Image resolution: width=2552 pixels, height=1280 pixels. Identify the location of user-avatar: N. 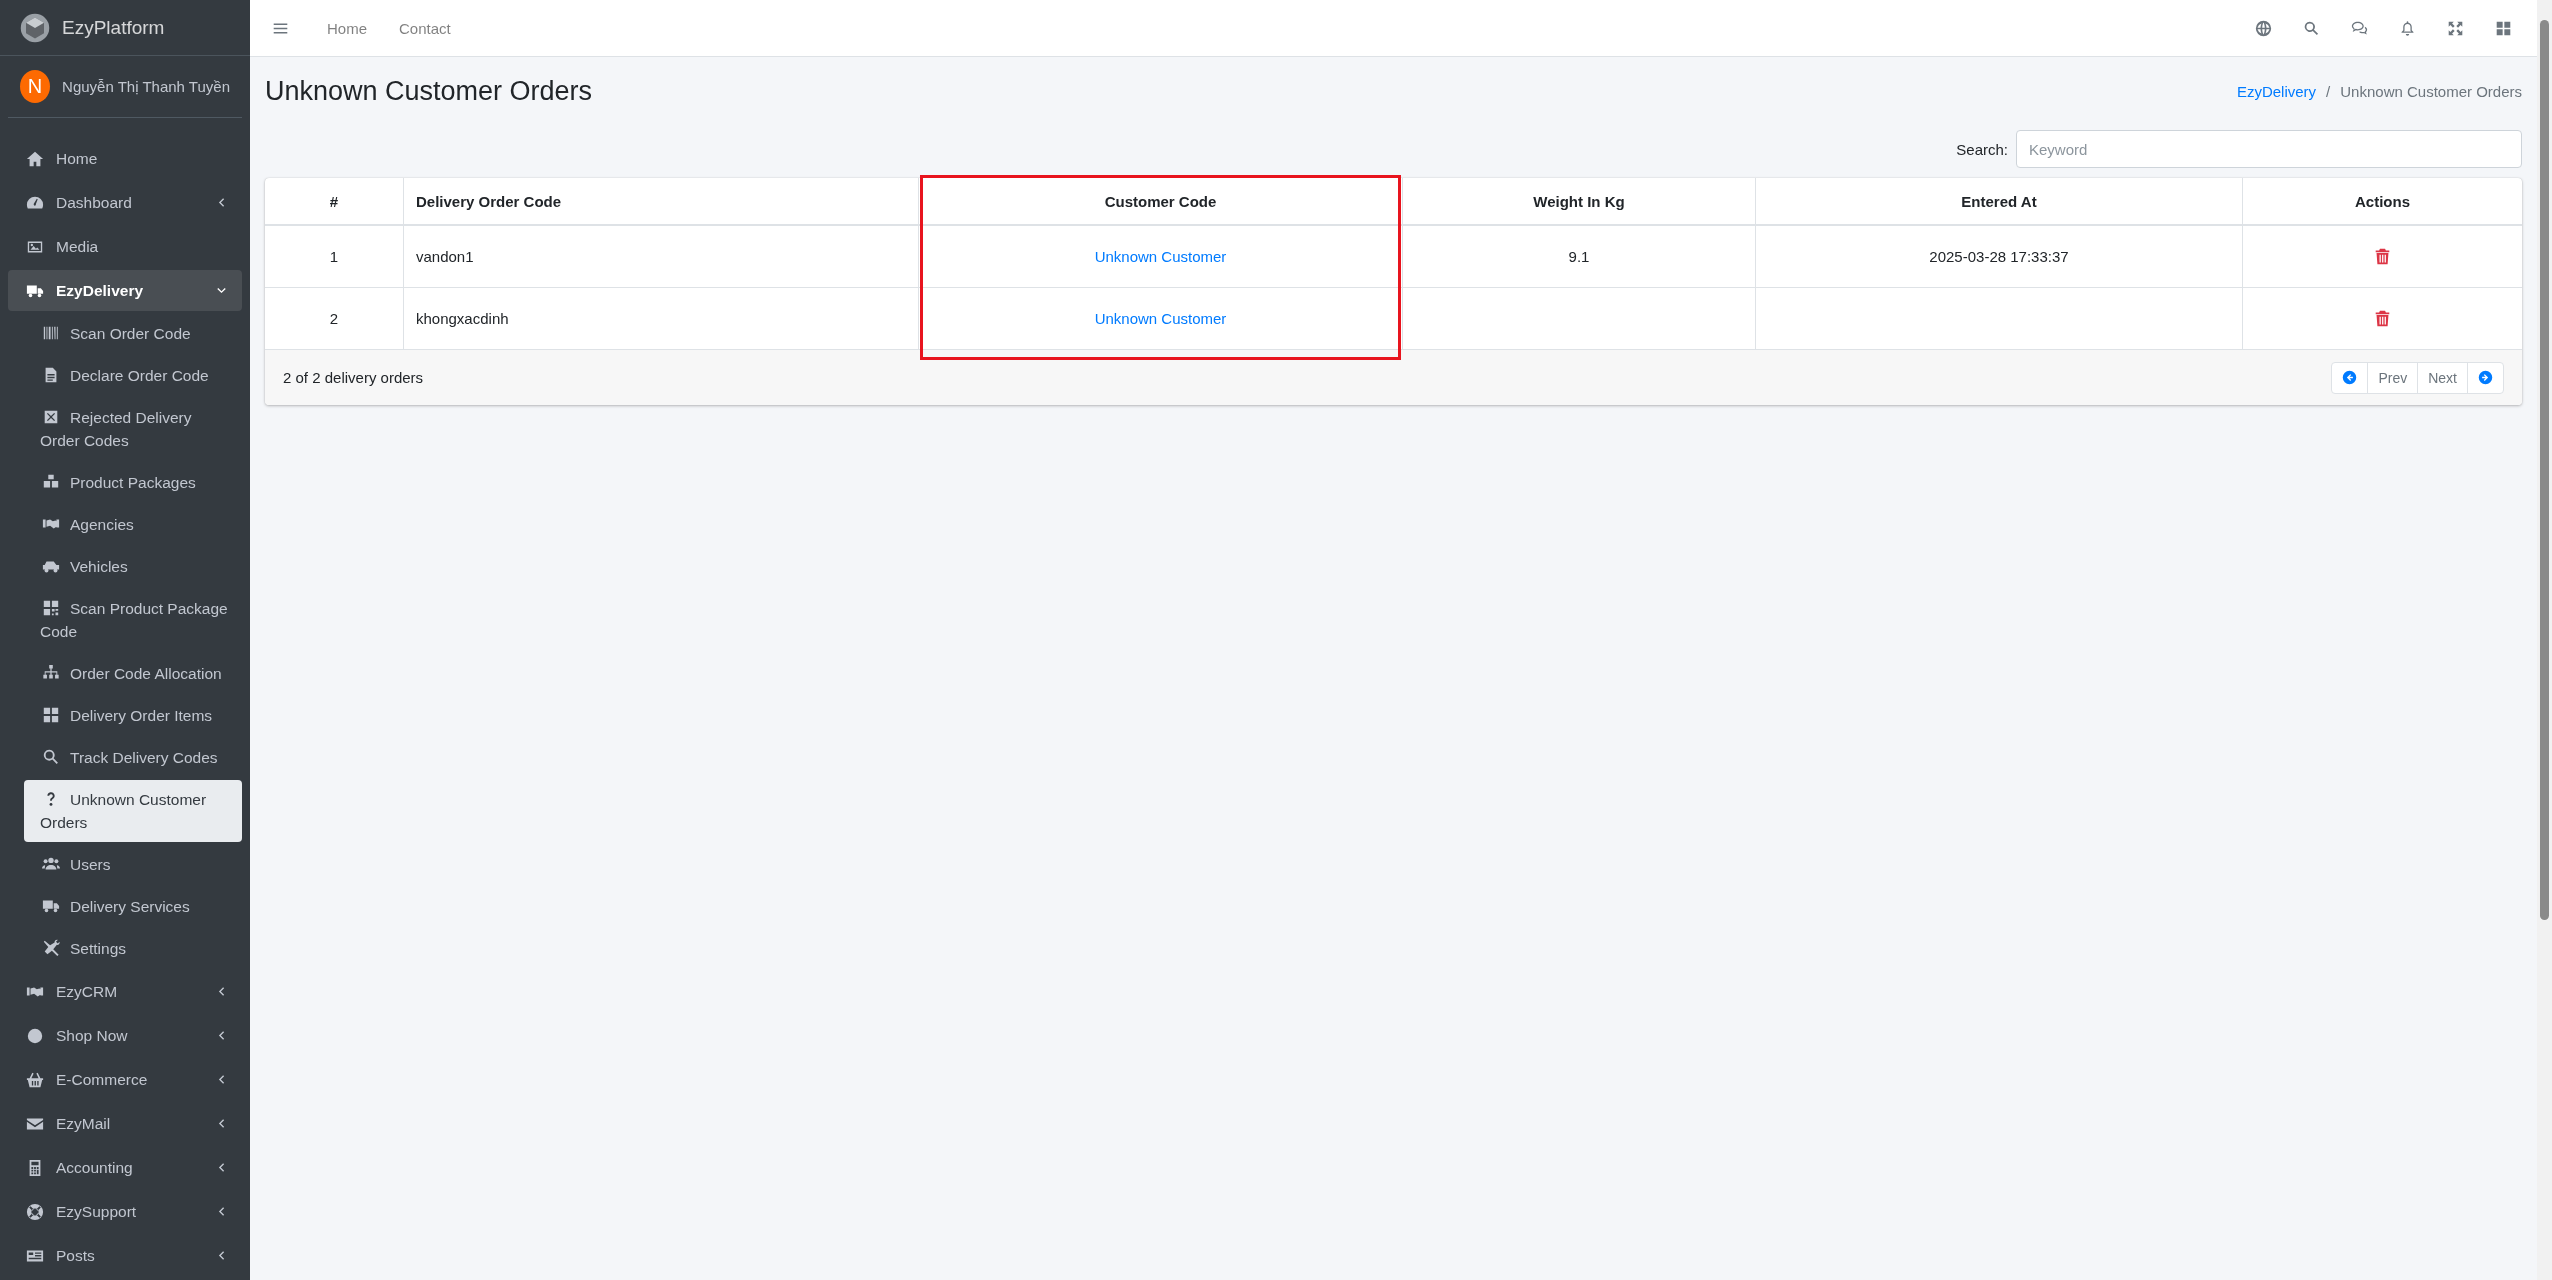
(35, 86).